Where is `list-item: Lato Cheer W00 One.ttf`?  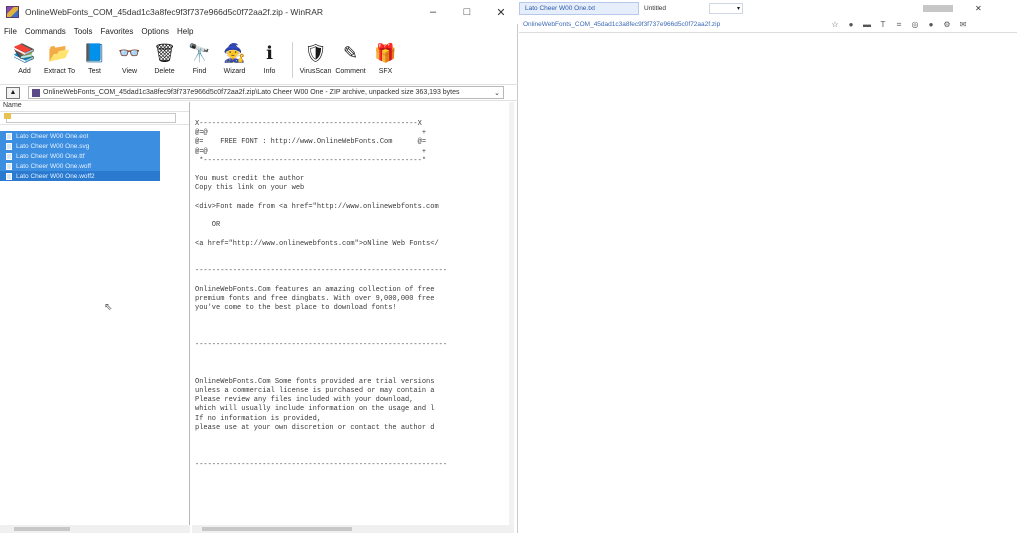 list-item: Lato Cheer W00 One.ttf is located at coordinates (80, 156).